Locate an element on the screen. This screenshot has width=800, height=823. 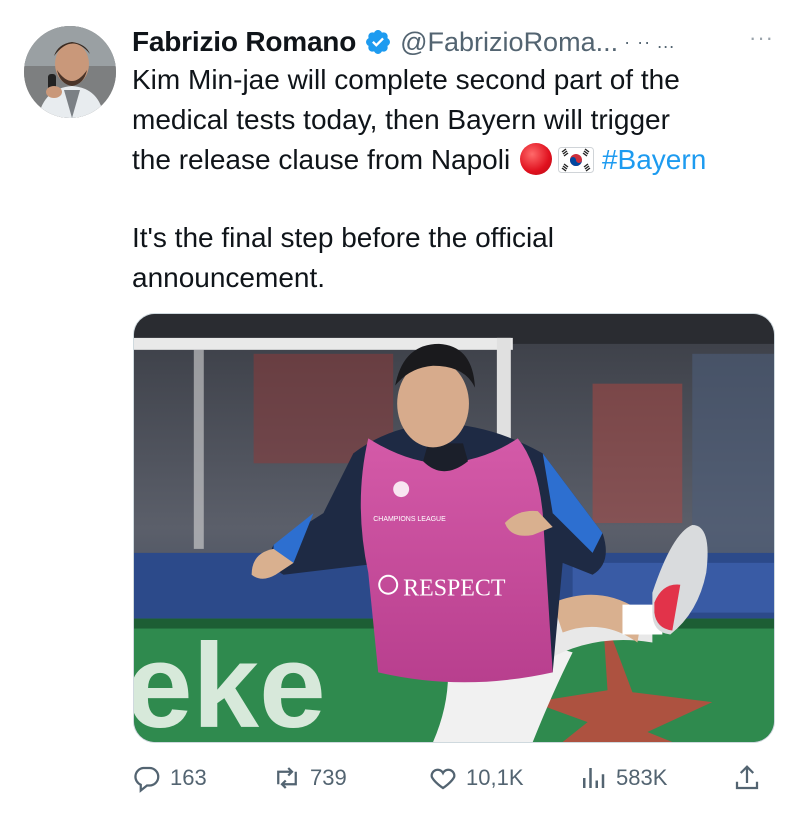
bib-respect-text: RESPECT is located at coordinates (454, 589).